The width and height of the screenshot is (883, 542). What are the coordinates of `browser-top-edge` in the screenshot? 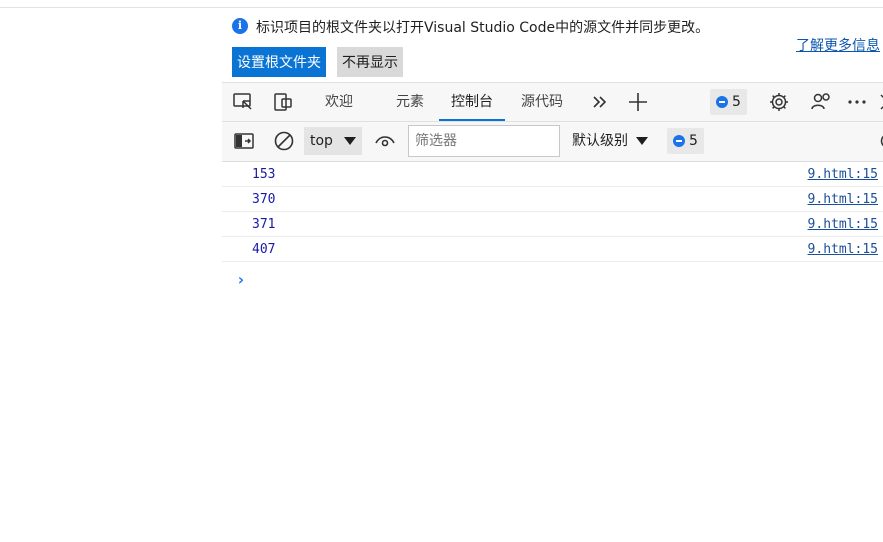 It's located at (441, 4).